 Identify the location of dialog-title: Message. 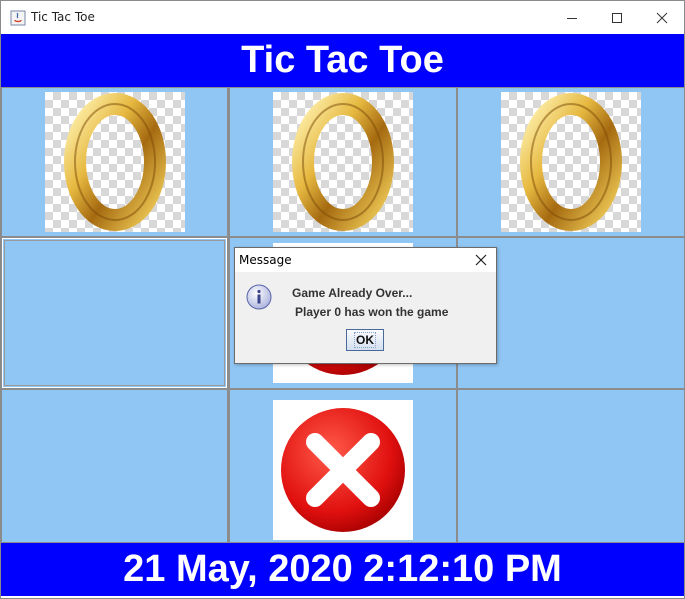
(265, 260).